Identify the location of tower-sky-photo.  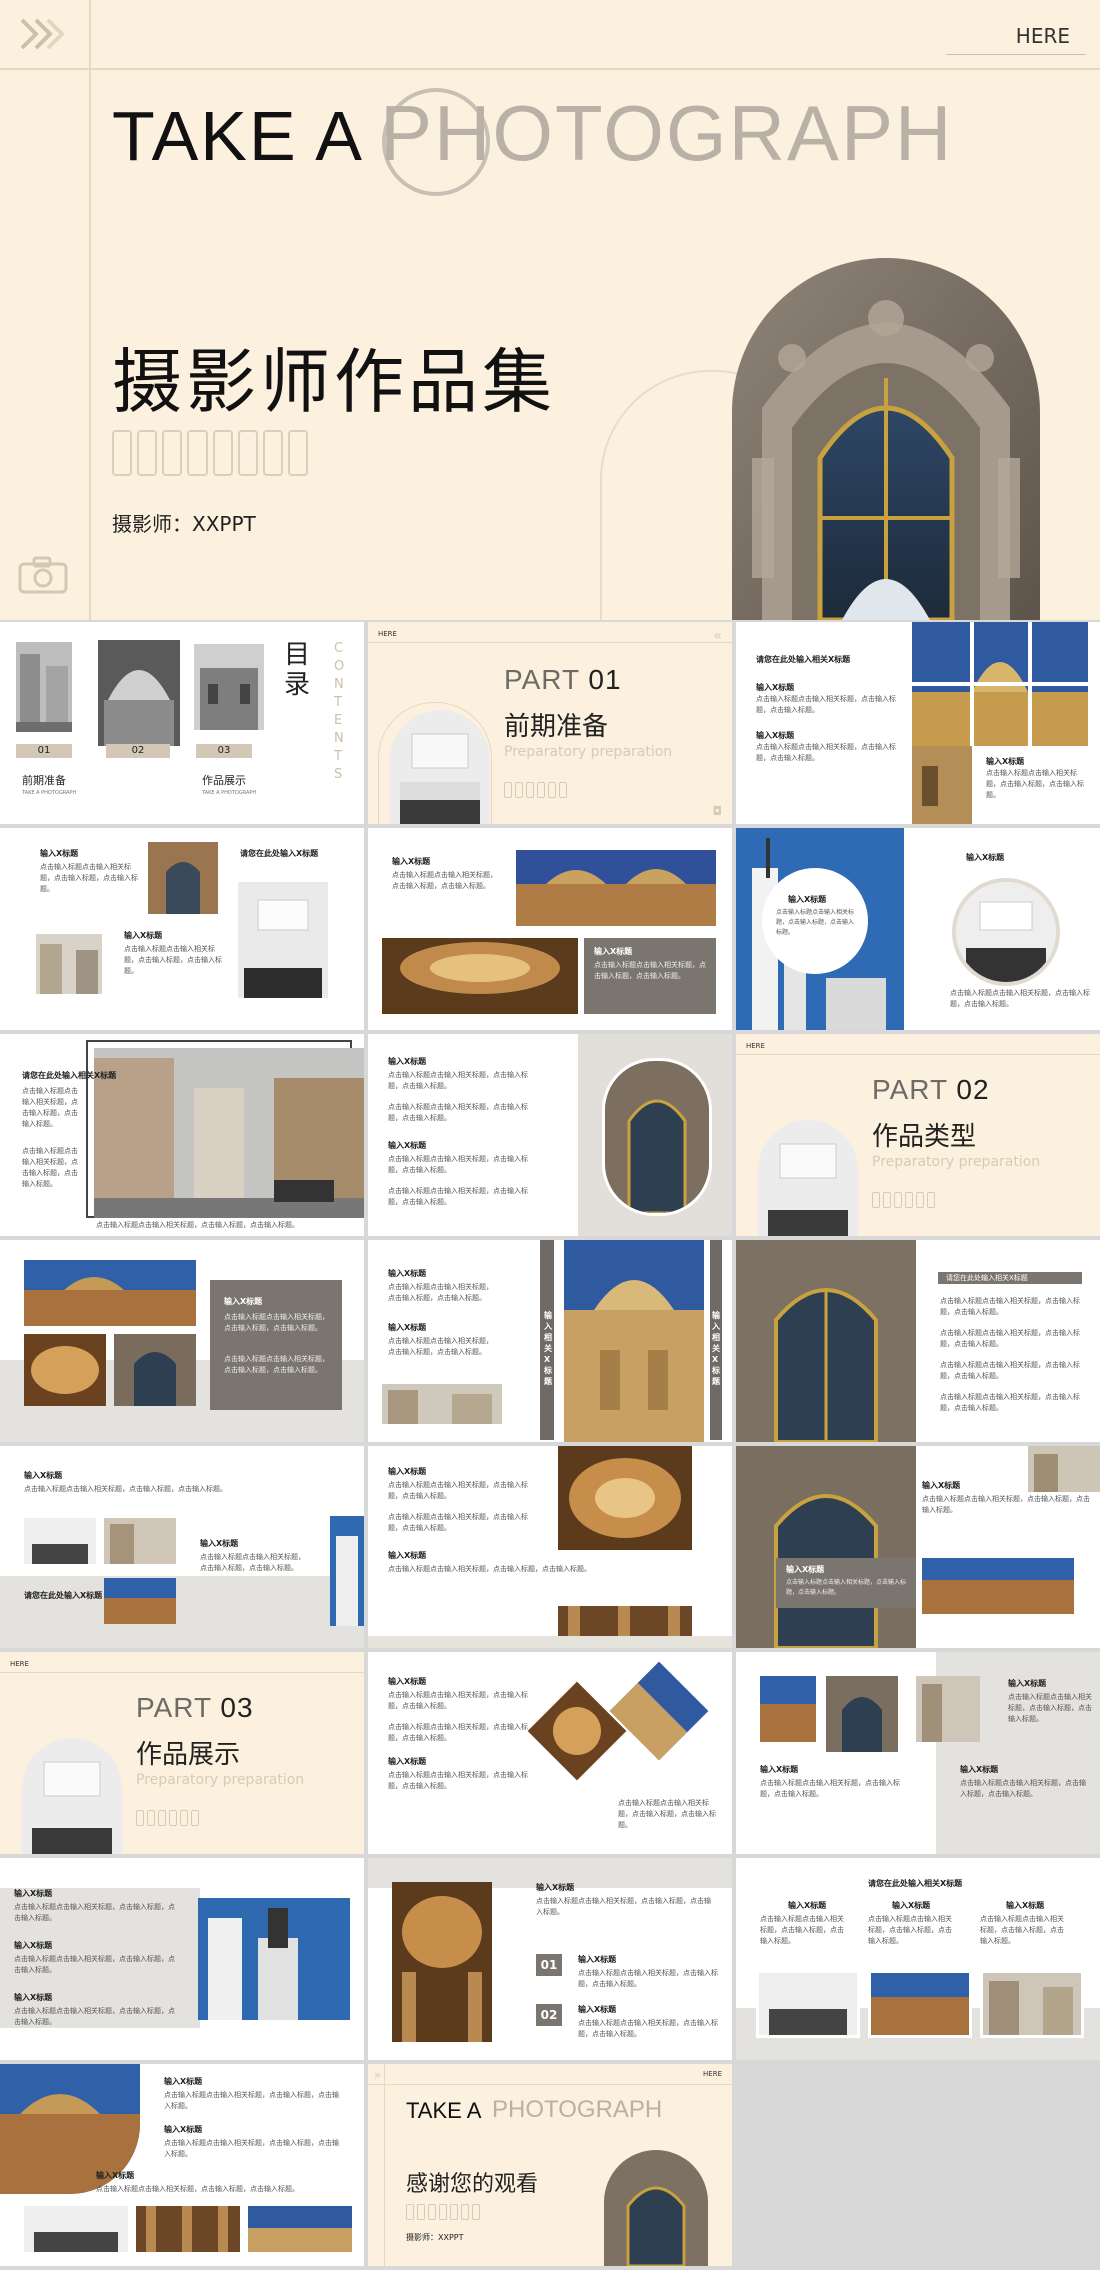
(274, 1959).